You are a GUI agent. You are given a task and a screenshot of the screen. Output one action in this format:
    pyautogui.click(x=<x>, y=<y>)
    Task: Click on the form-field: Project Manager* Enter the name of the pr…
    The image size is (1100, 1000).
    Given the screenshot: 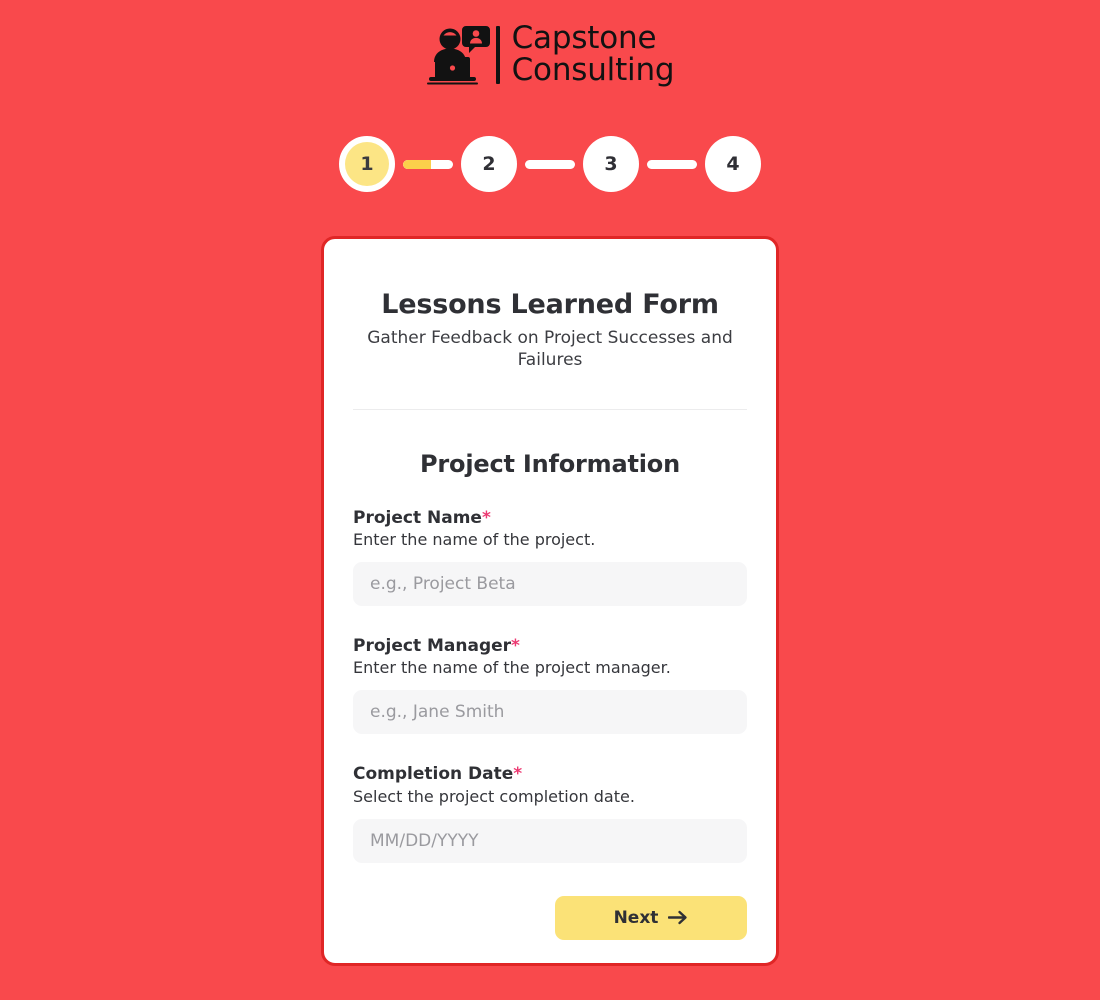 What is the action you would take?
    pyautogui.click(x=550, y=685)
    